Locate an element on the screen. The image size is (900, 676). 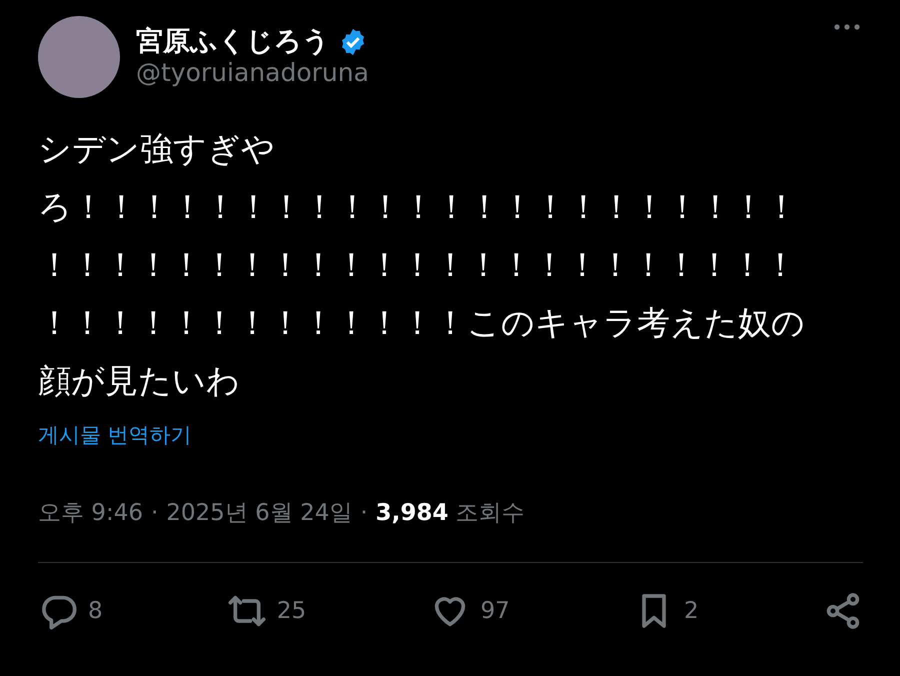
like-button: 97 is located at coordinates (470, 611).